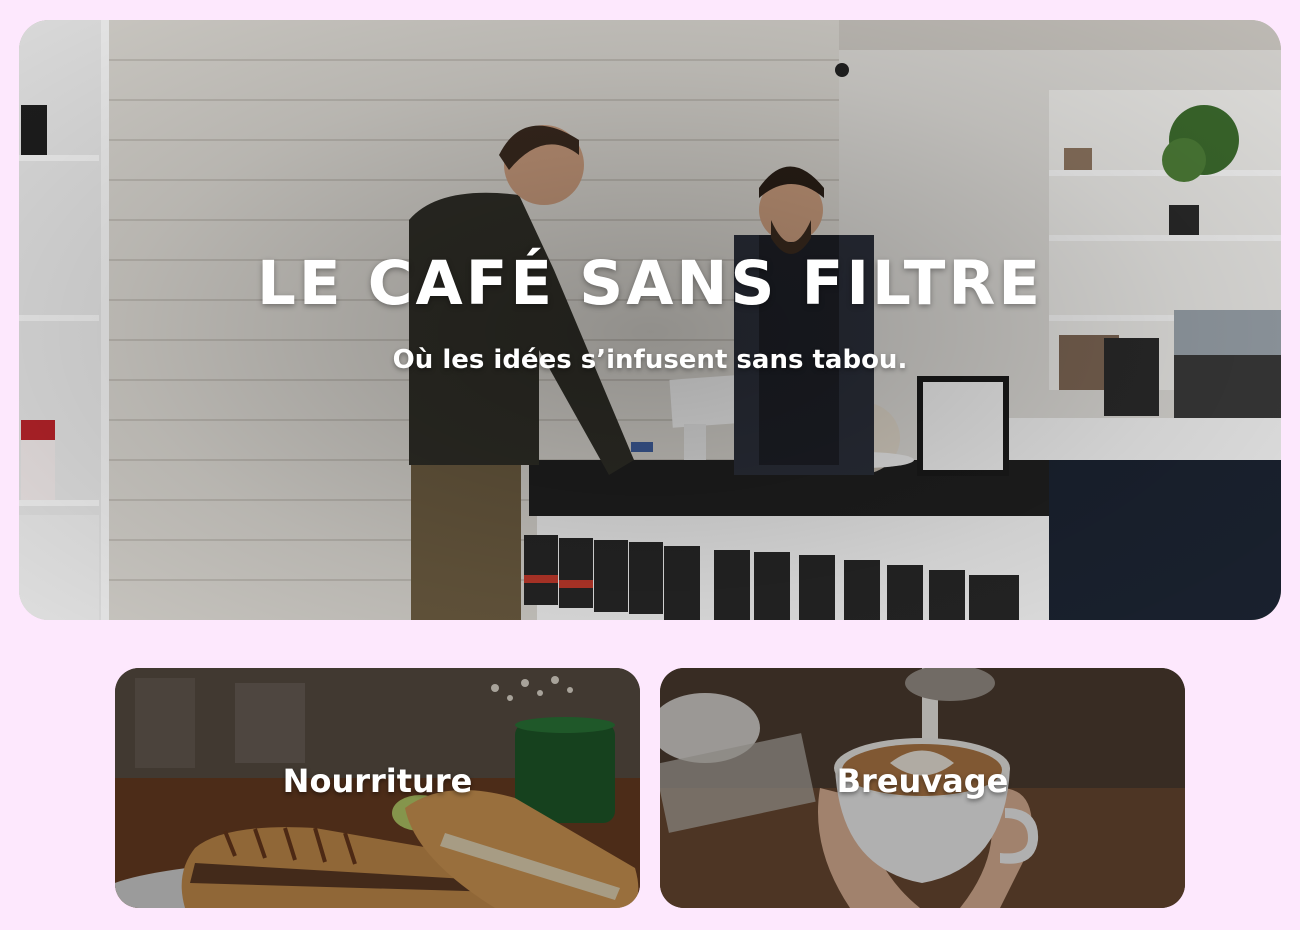  I want to click on category-card-food: Nourriture, so click(377, 788).